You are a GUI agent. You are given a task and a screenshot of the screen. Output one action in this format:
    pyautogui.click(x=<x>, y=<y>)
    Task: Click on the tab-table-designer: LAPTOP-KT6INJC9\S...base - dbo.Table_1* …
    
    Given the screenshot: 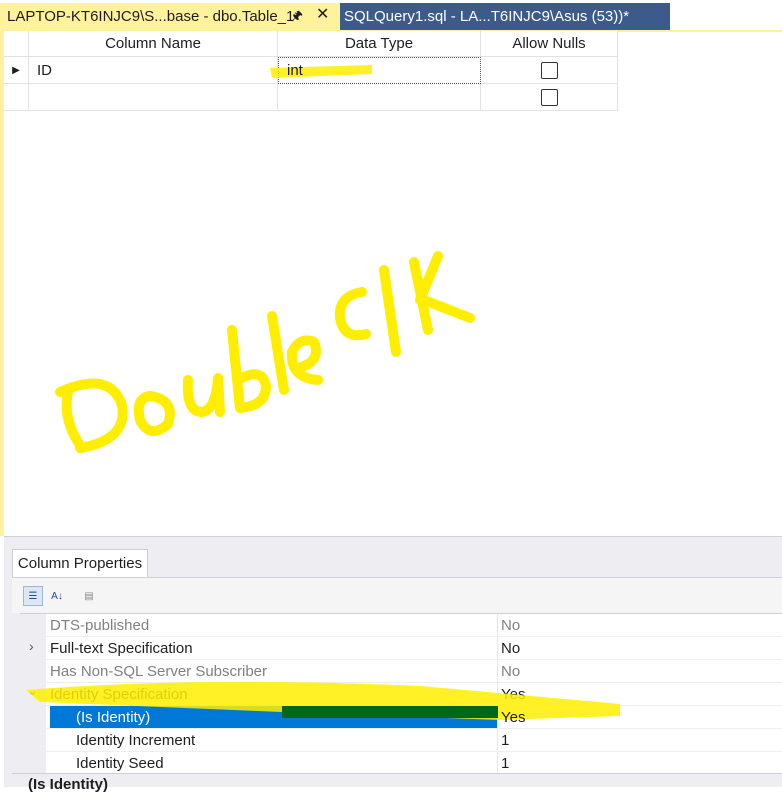 What is the action you would take?
    pyautogui.click(x=170, y=16)
    